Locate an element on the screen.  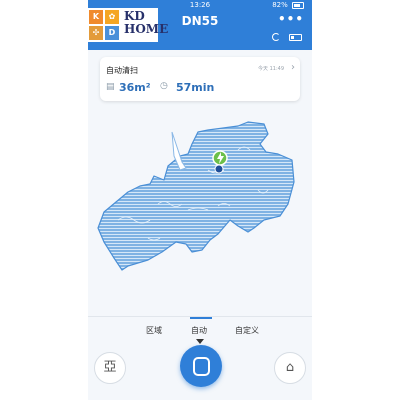
more-dots-icon: ••• is located at coordinates (291, 19).